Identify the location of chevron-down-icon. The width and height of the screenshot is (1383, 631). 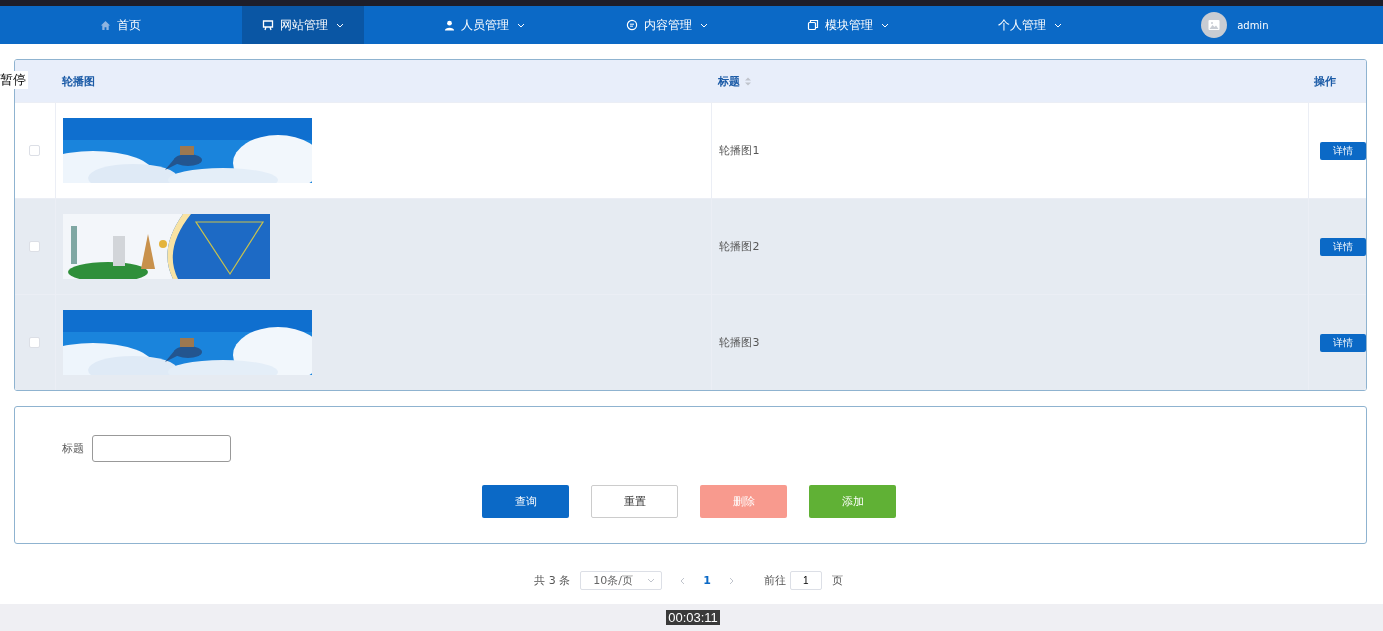
(651, 580).